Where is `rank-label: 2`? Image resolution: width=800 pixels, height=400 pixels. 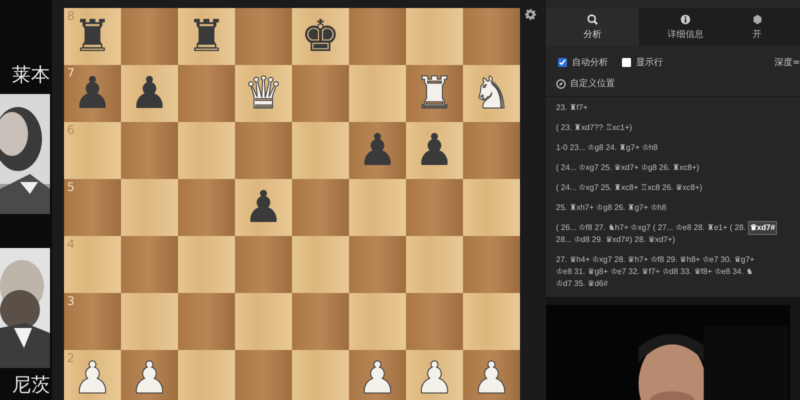
rank-label: 2 is located at coordinates (71, 358).